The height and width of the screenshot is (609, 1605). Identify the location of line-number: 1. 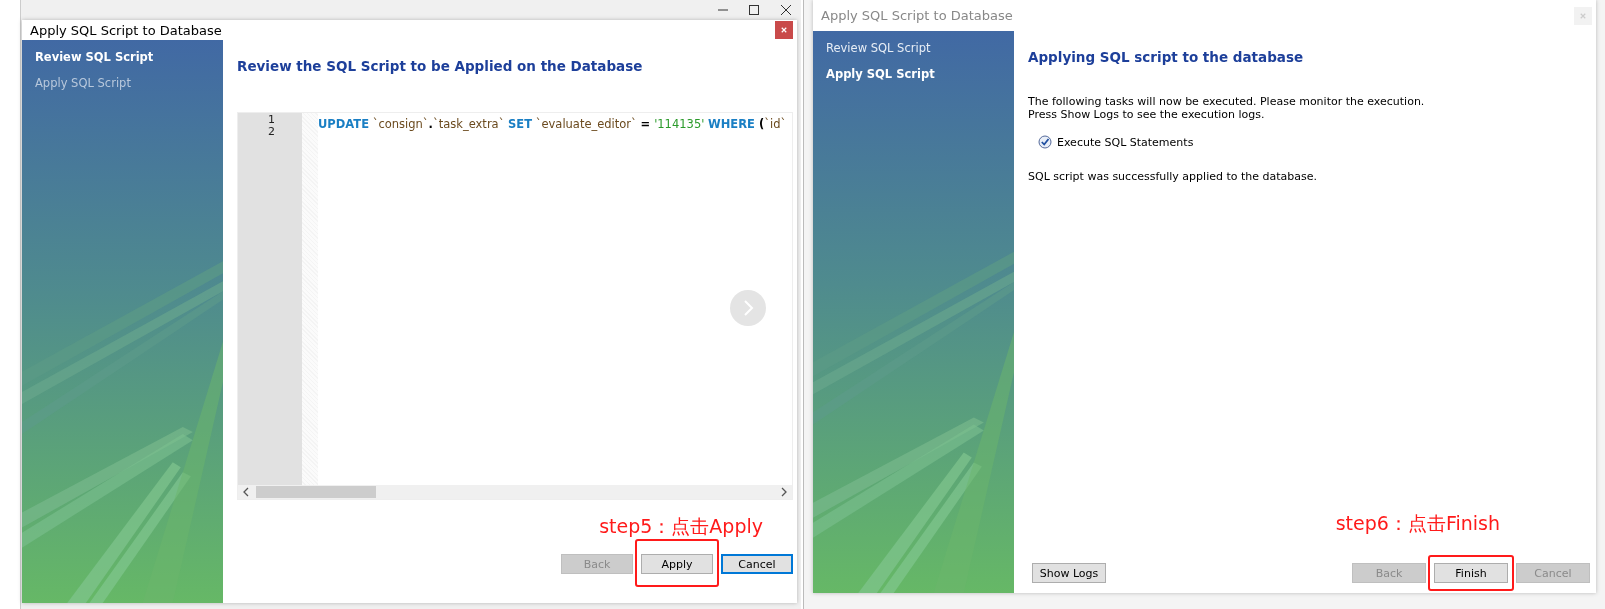
(271, 120).